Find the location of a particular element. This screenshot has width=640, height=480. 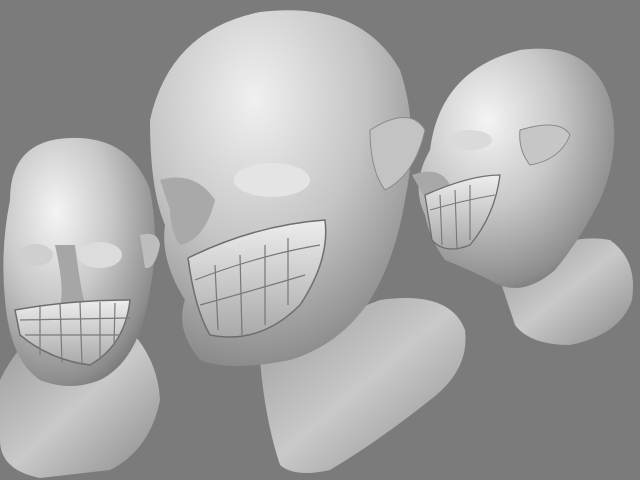

front-view-eye-right is located at coordinates (100, 255).